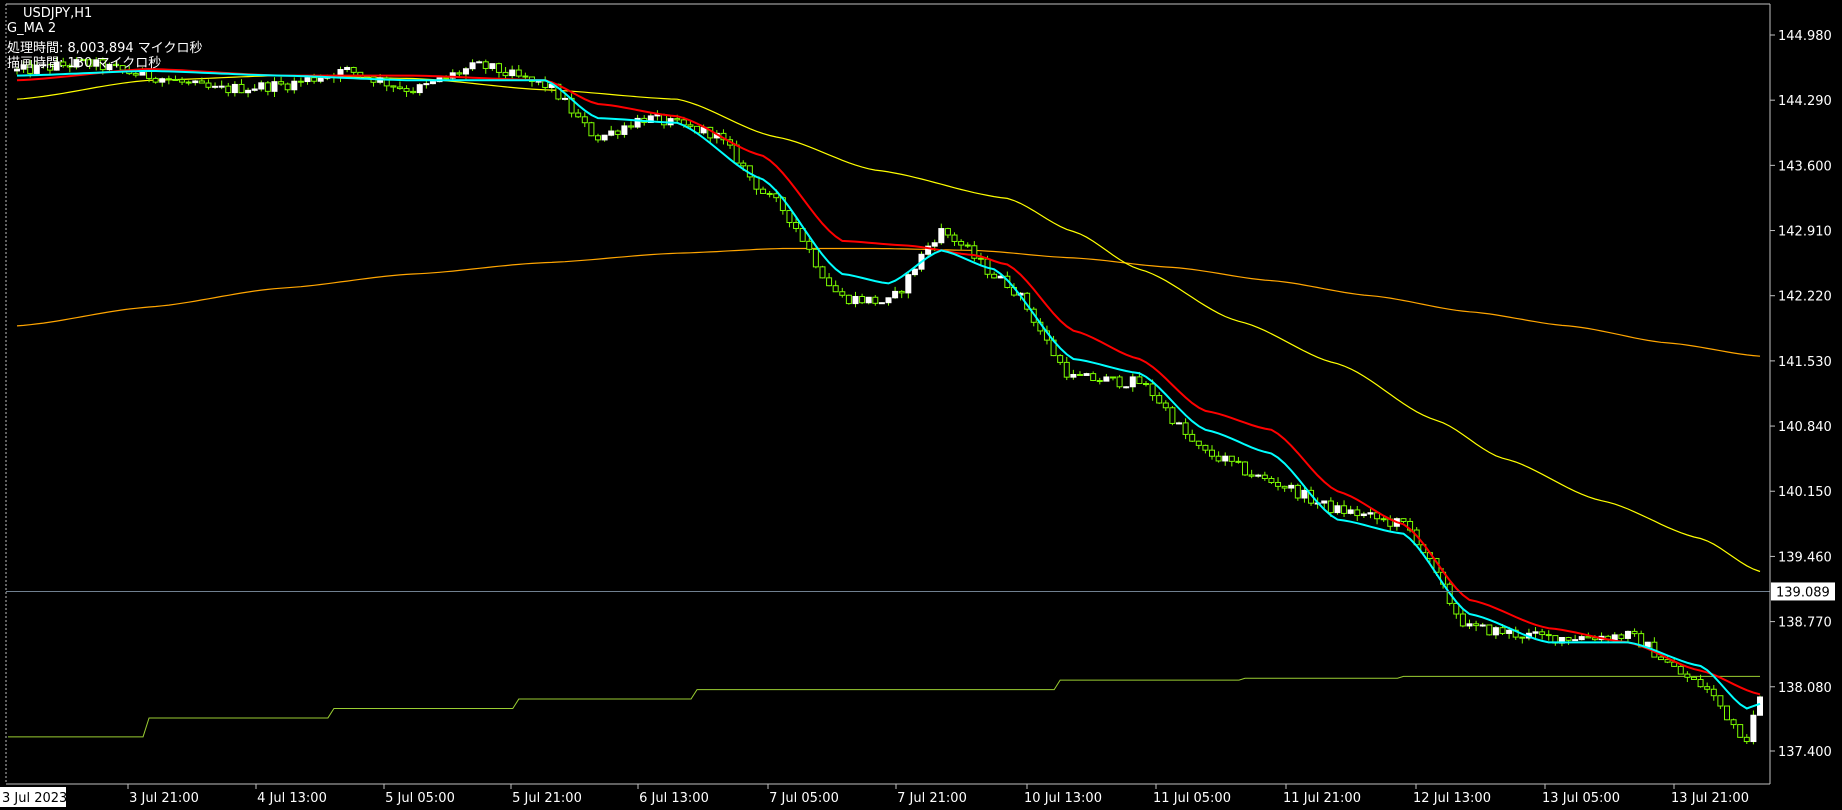 The height and width of the screenshot is (810, 1842). What do you see at coordinates (1805, 752) in the screenshot?
I see `price-tick-label: 137.400` at bounding box center [1805, 752].